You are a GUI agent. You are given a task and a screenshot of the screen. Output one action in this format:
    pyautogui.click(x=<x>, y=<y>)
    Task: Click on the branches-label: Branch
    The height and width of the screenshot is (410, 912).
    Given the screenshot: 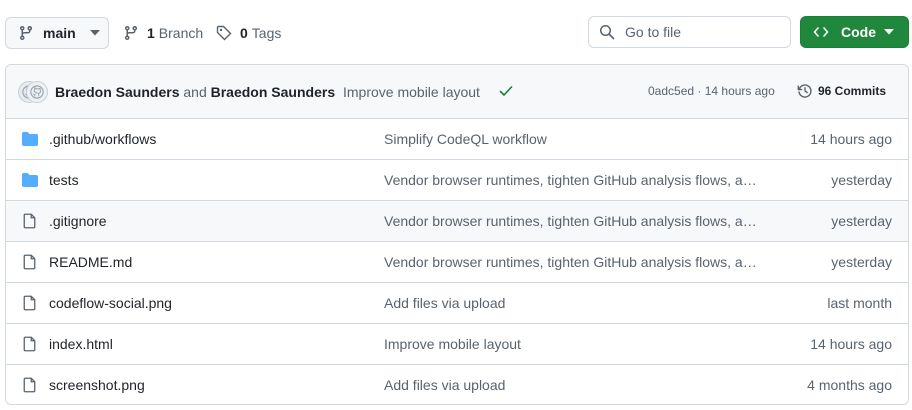 What is the action you would take?
    pyautogui.click(x=181, y=33)
    